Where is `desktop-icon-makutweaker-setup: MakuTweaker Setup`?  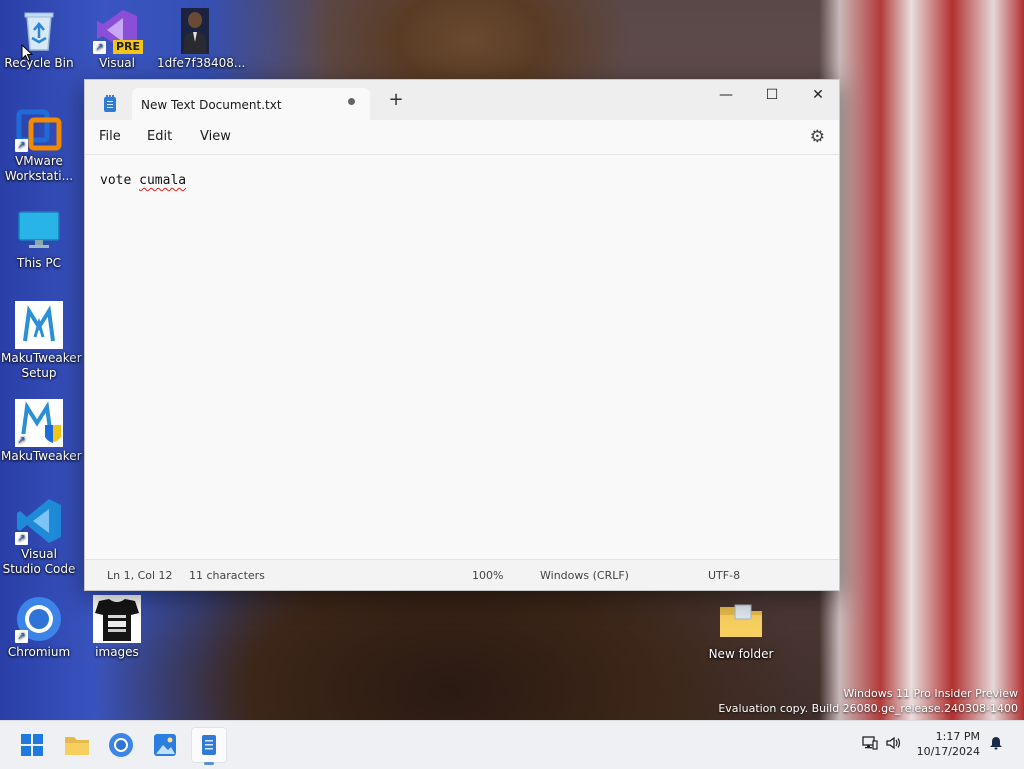 desktop-icon-makutweaker-setup: MakuTweaker Setup is located at coordinates (41, 341).